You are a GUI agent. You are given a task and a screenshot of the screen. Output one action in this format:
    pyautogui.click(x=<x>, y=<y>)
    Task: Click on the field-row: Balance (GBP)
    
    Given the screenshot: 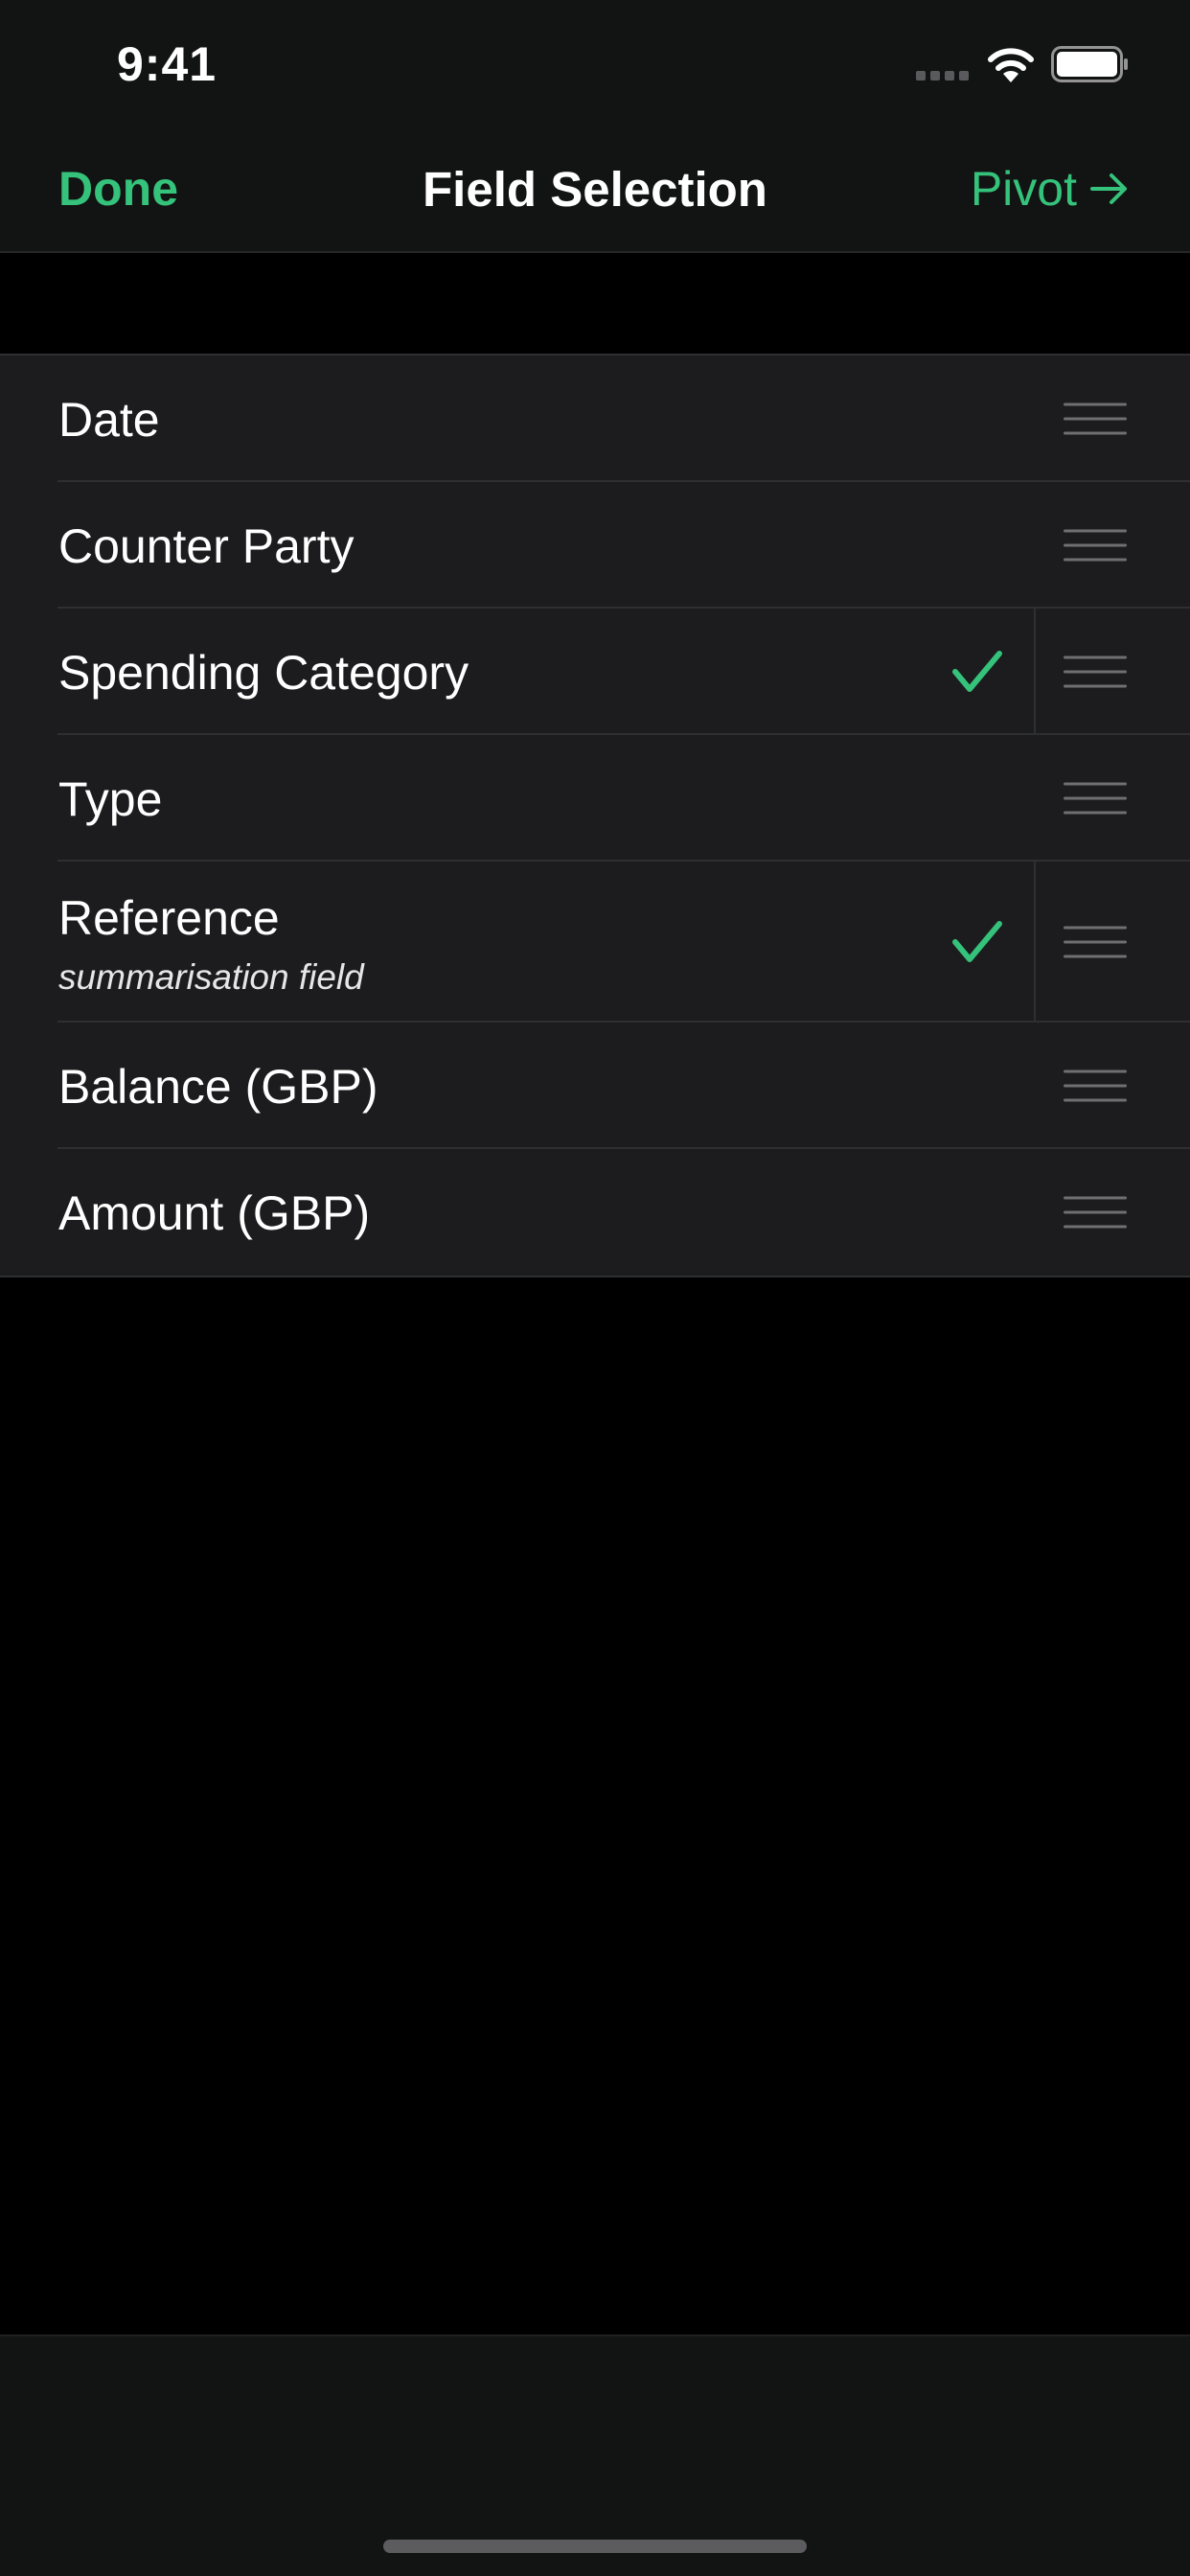 What is the action you would take?
    pyautogui.click(x=595, y=1086)
    